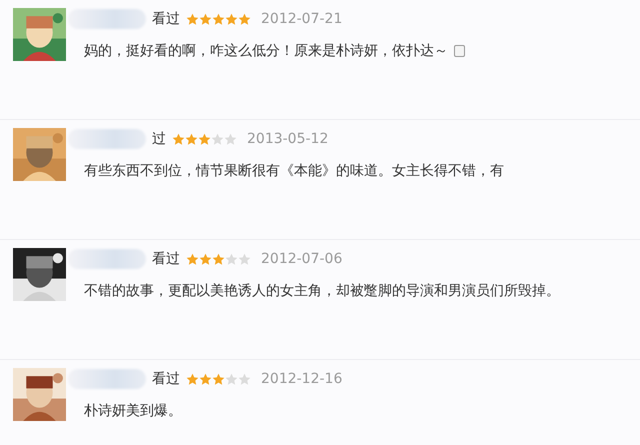  I want to click on review-date: 2013-05-12, so click(287, 139).